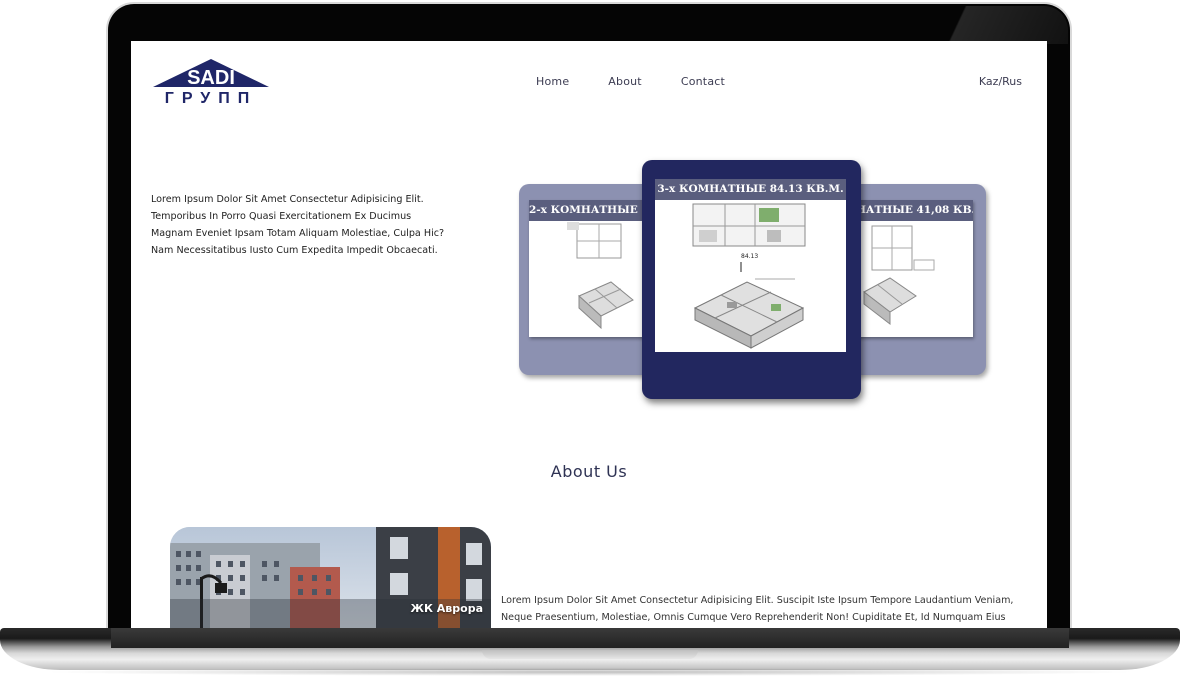 The image size is (1180, 678). What do you see at coordinates (589, 471) in the screenshot?
I see `about-section-title: About Us` at bounding box center [589, 471].